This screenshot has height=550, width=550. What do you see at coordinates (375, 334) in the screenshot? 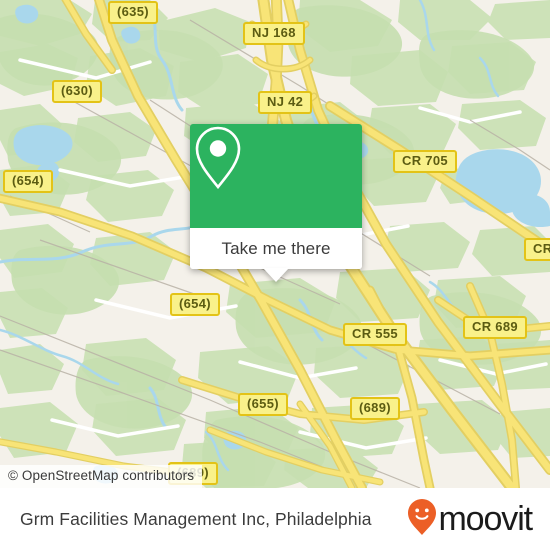
I see `road-label: CR 555` at bounding box center [375, 334].